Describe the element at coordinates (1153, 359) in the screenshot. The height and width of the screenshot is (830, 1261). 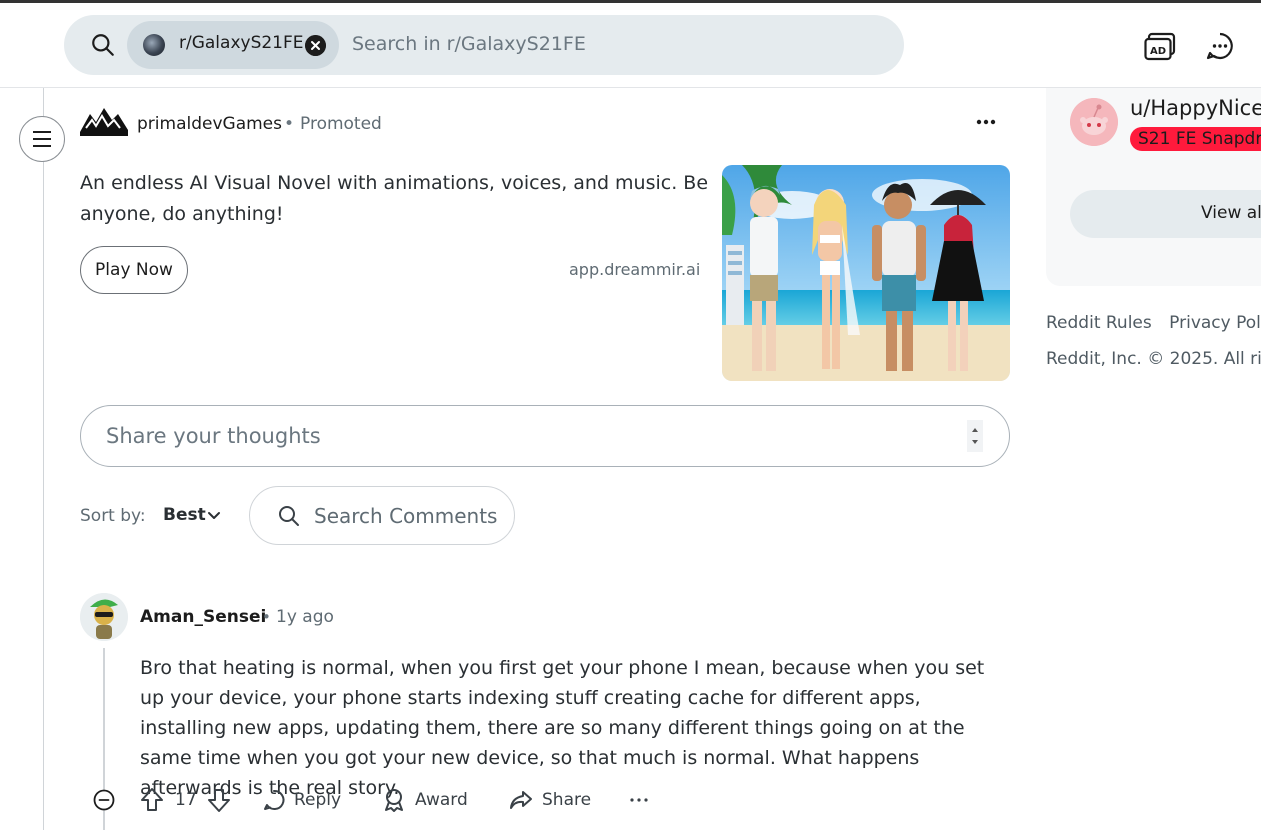
I see `footer-copyright: Reddit, Inc. © 2025. All righ` at that location.